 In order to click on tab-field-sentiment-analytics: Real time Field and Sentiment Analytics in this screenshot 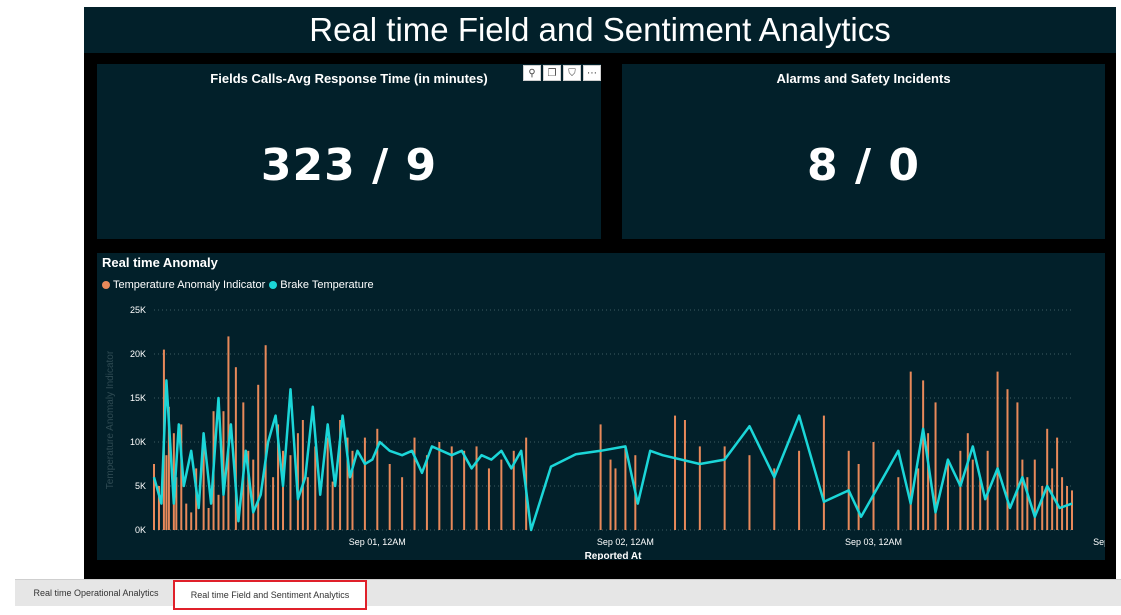, I will do `click(270, 595)`.